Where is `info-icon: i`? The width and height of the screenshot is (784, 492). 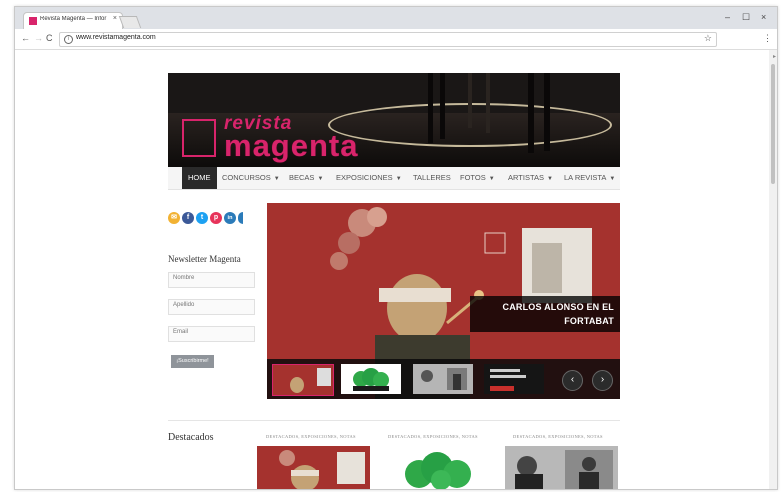 info-icon: i is located at coordinates (68, 39).